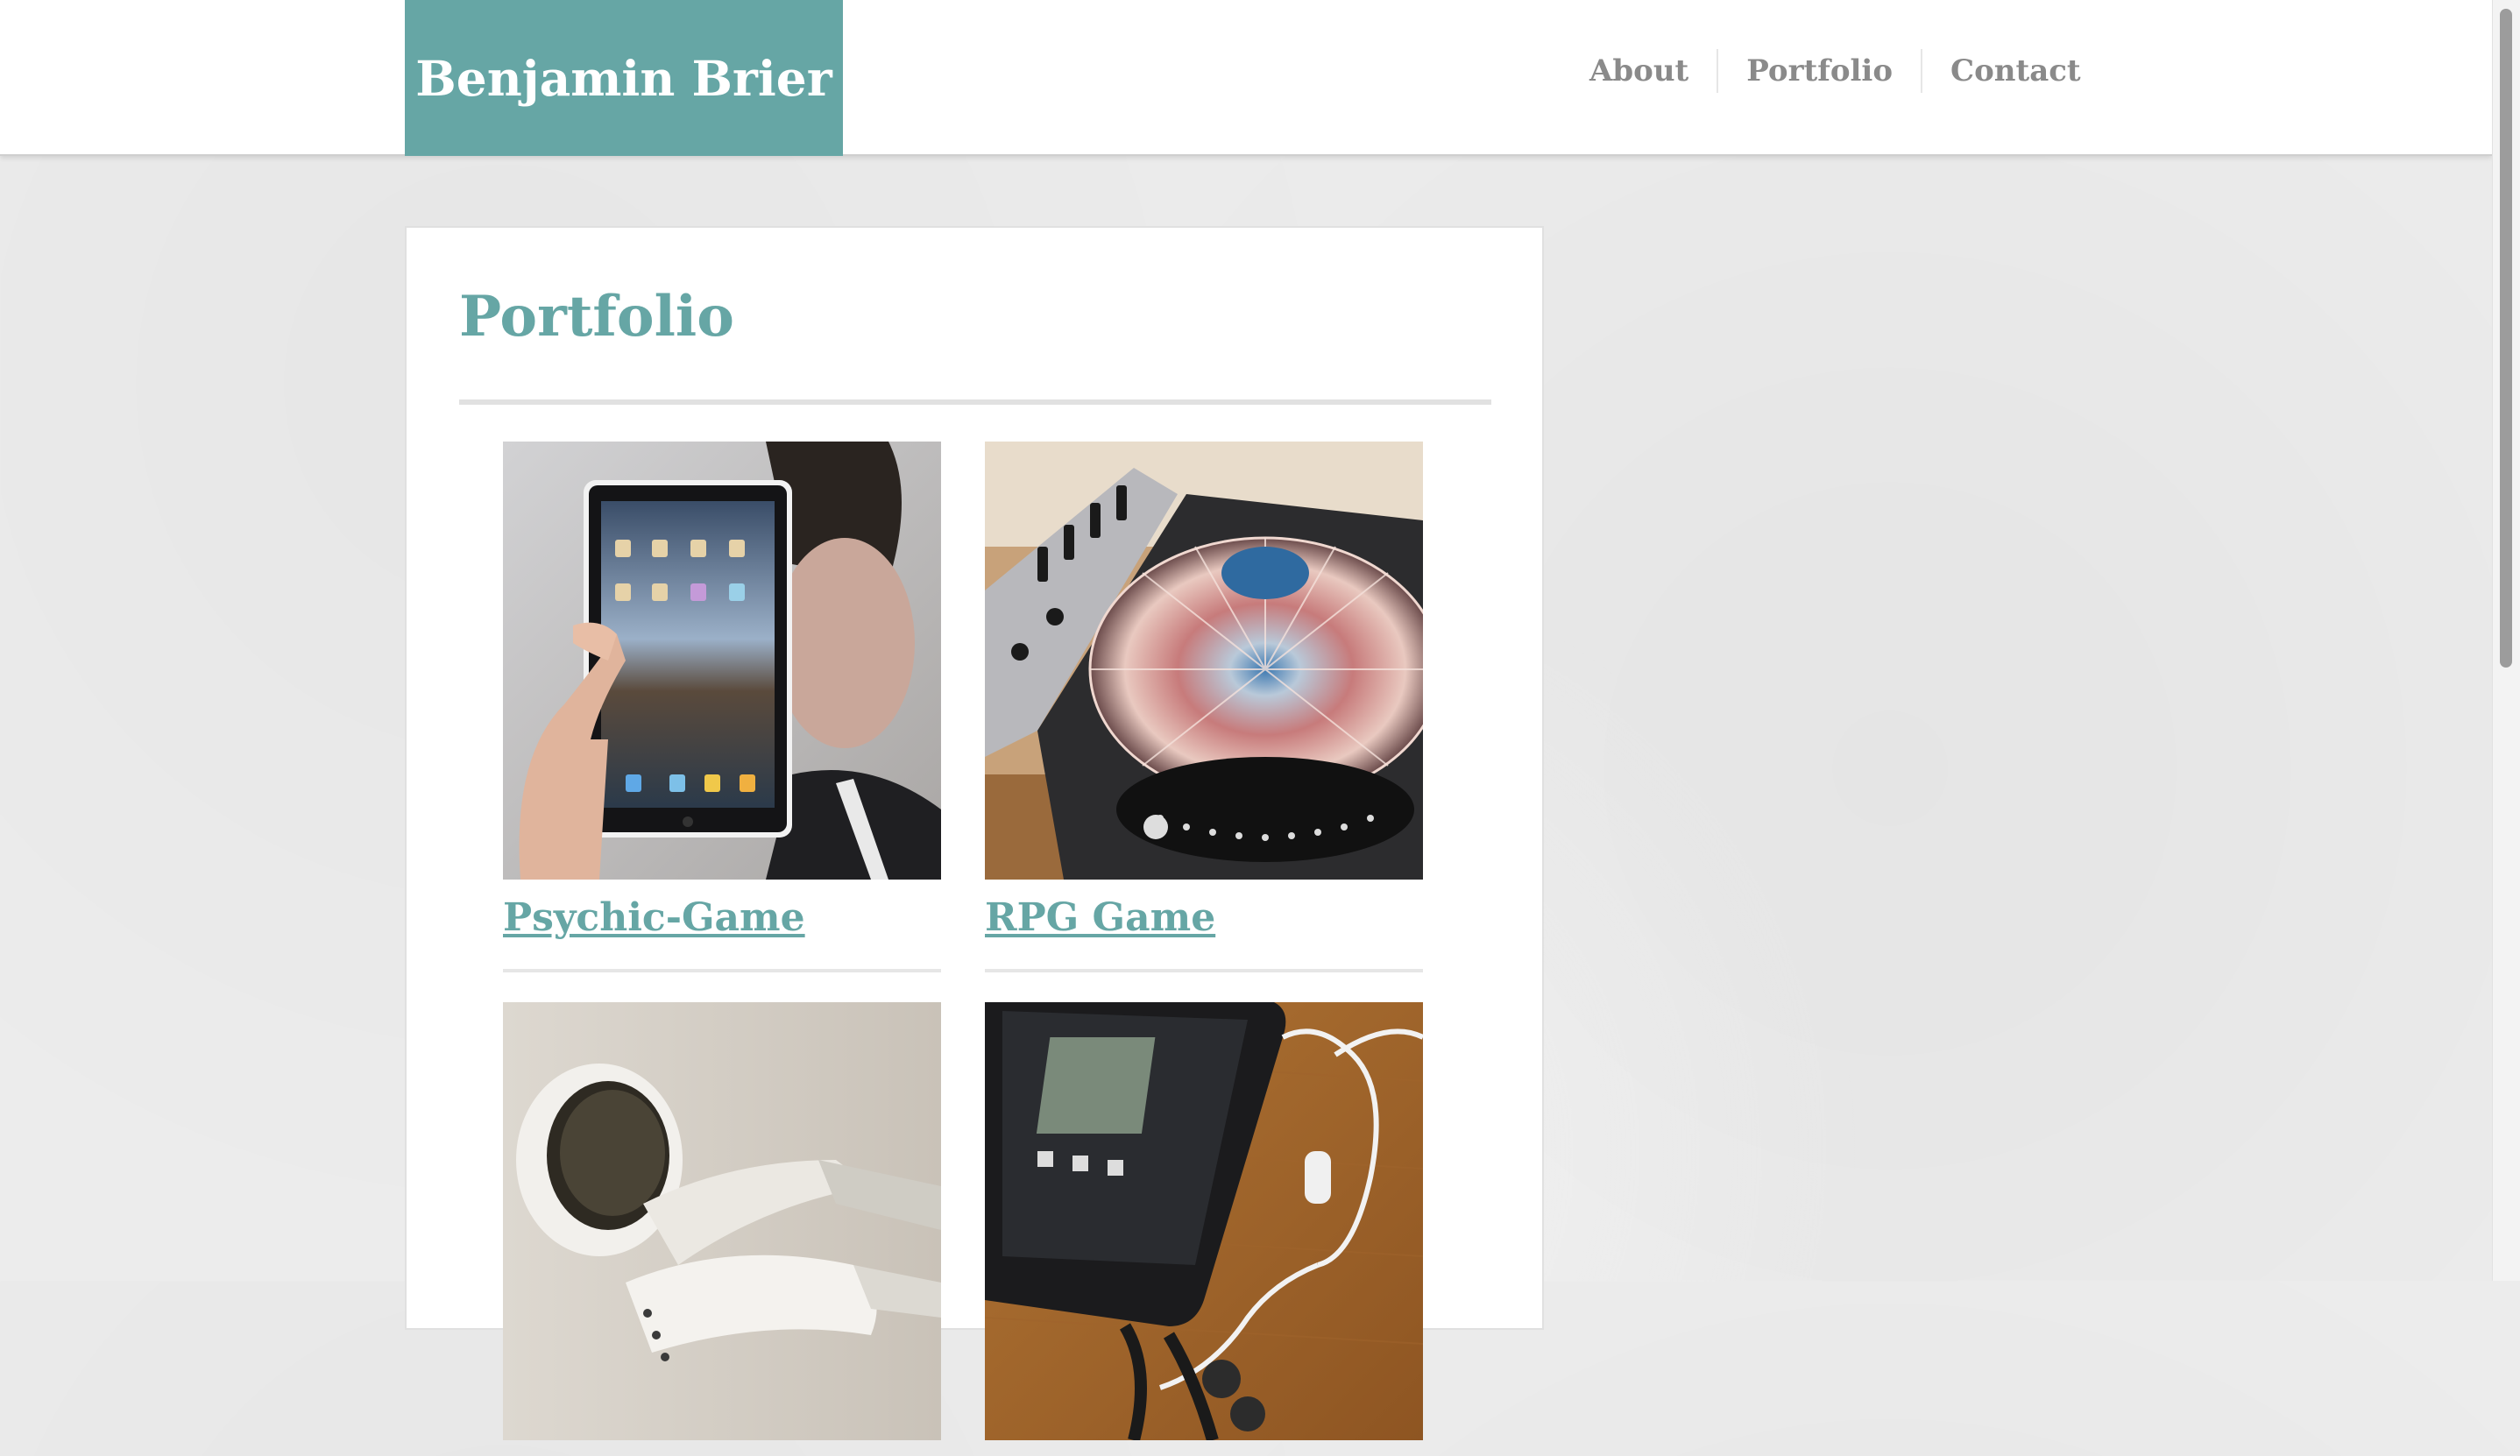 This screenshot has width=2520, height=1456. I want to click on portfolio-item-title: RPG Game, so click(1204, 919).